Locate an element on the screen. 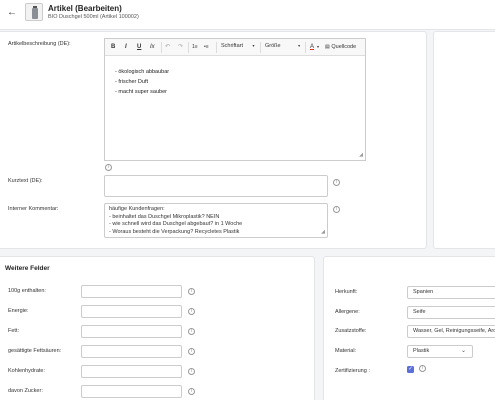  section-title: Weitere Felder is located at coordinates (27, 268).